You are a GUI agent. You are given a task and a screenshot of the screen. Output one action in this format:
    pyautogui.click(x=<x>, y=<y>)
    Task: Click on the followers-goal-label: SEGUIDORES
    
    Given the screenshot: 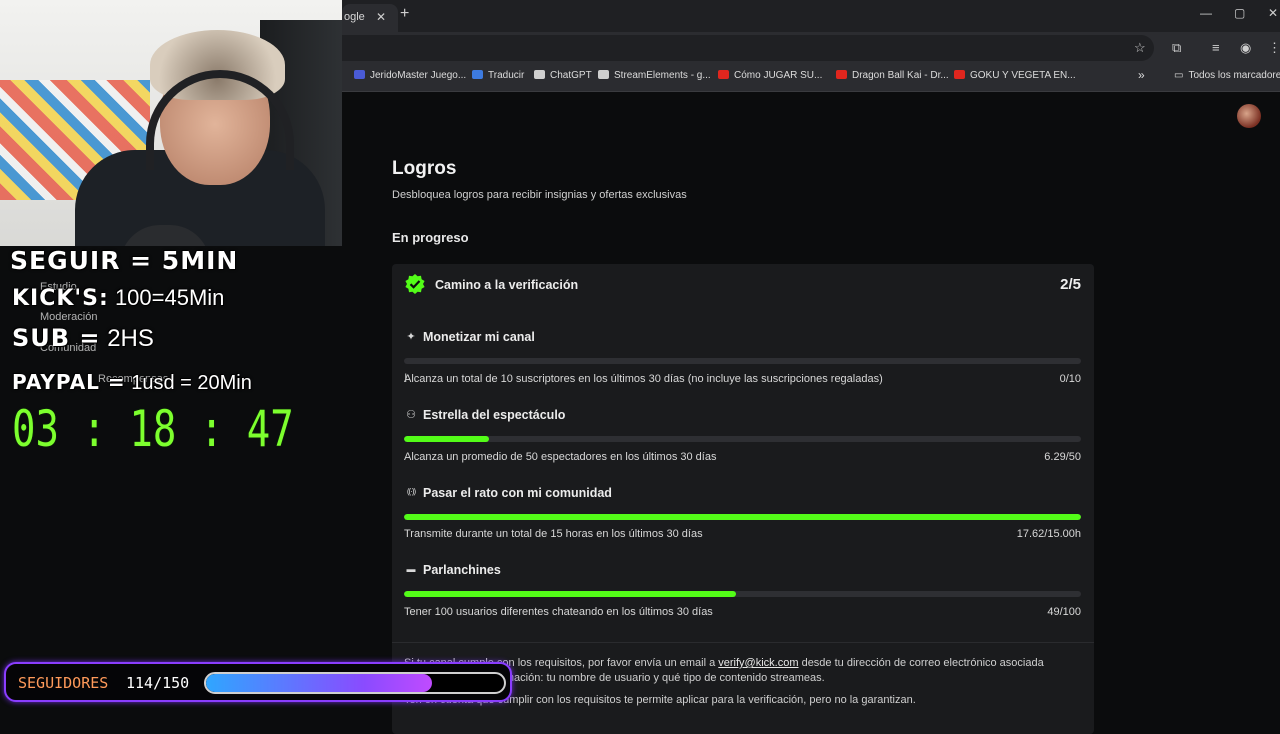 What is the action you would take?
    pyautogui.click(x=63, y=683)
    